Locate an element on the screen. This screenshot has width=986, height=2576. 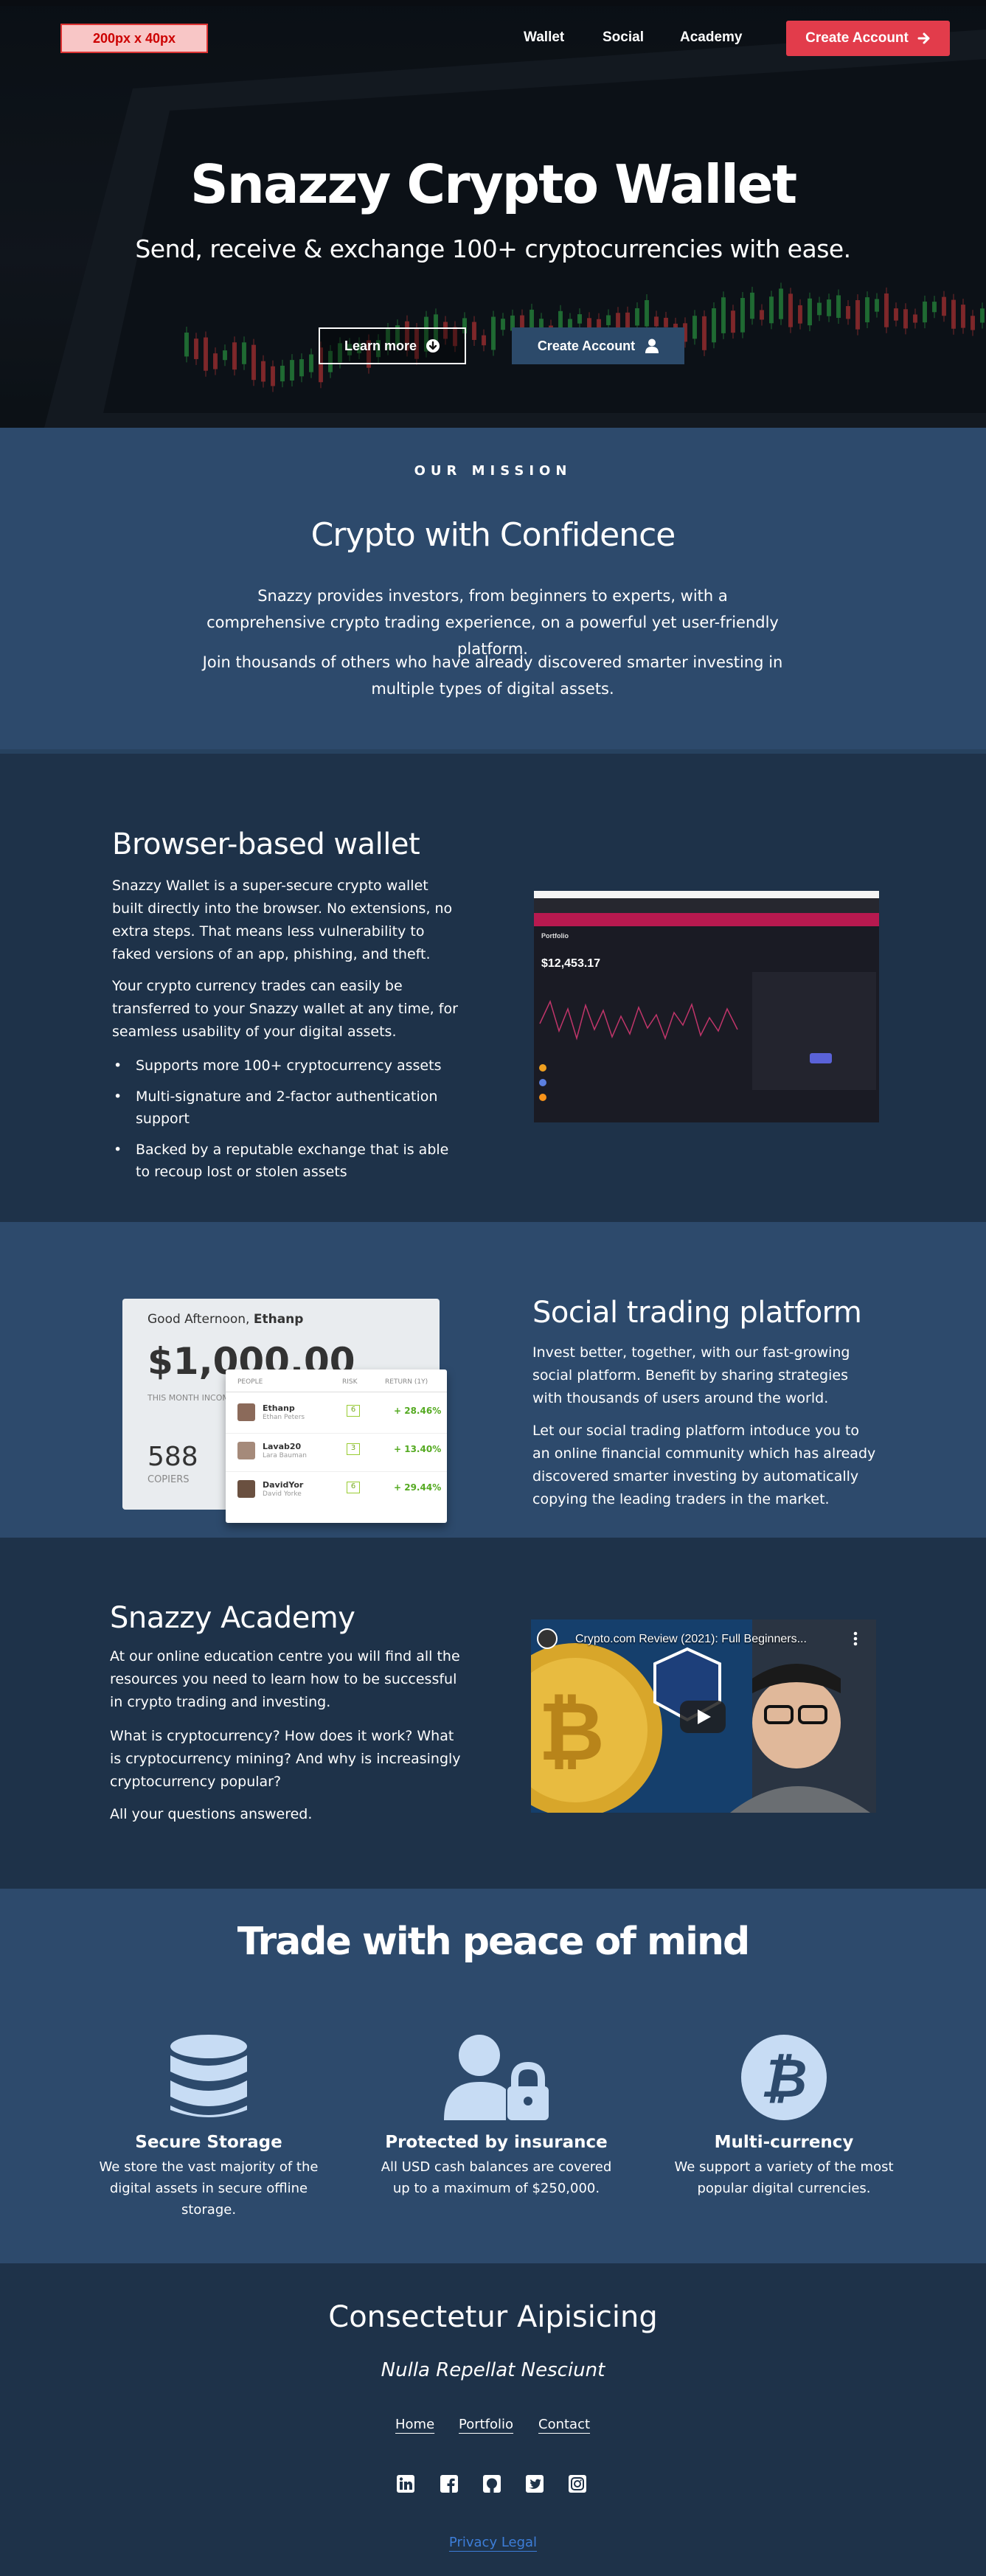
user-icon is located at coordinates (652, 346).